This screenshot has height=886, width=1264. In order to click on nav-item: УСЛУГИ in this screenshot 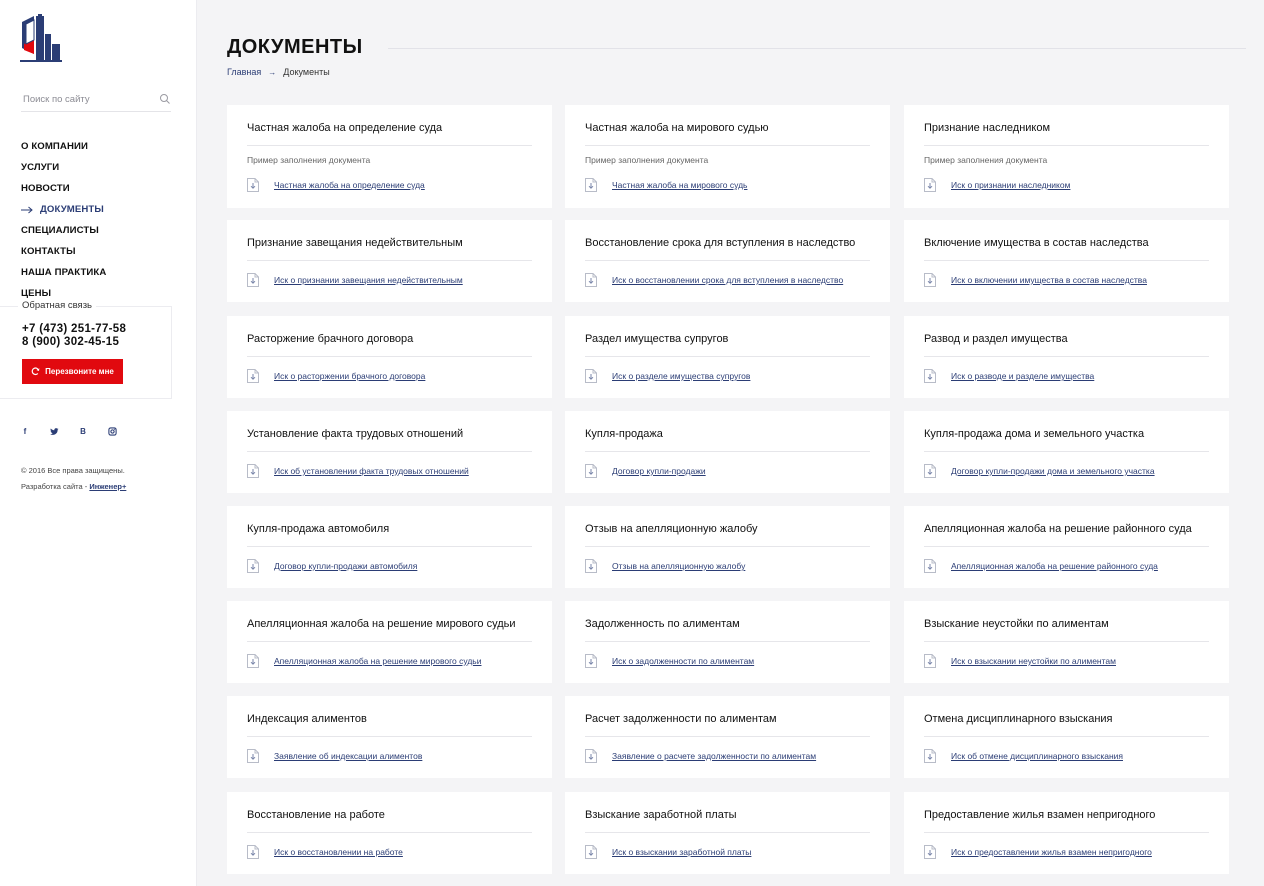, I will do `click(63, 167)`.